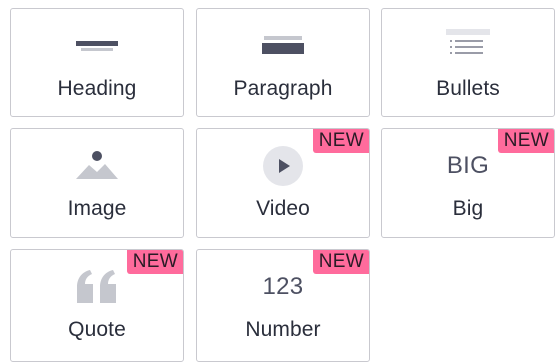 Image resolution: width=557 pixels, height=362 pixels. I want to click on quote-block-tile: Quote NEW, so click(97, 305).